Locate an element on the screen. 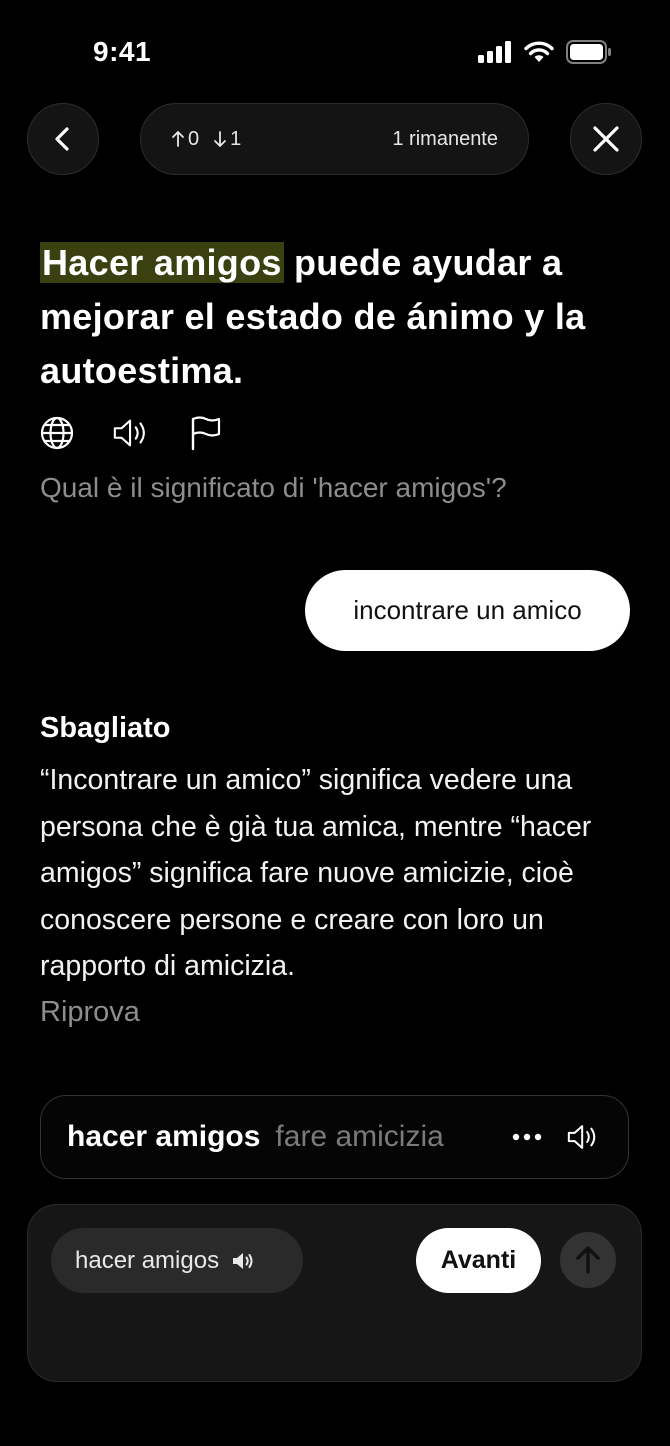 The height and width of the screenshot is (1446, 670). phrase-chip: hacer amigos is located at coordinates (177, 1260).